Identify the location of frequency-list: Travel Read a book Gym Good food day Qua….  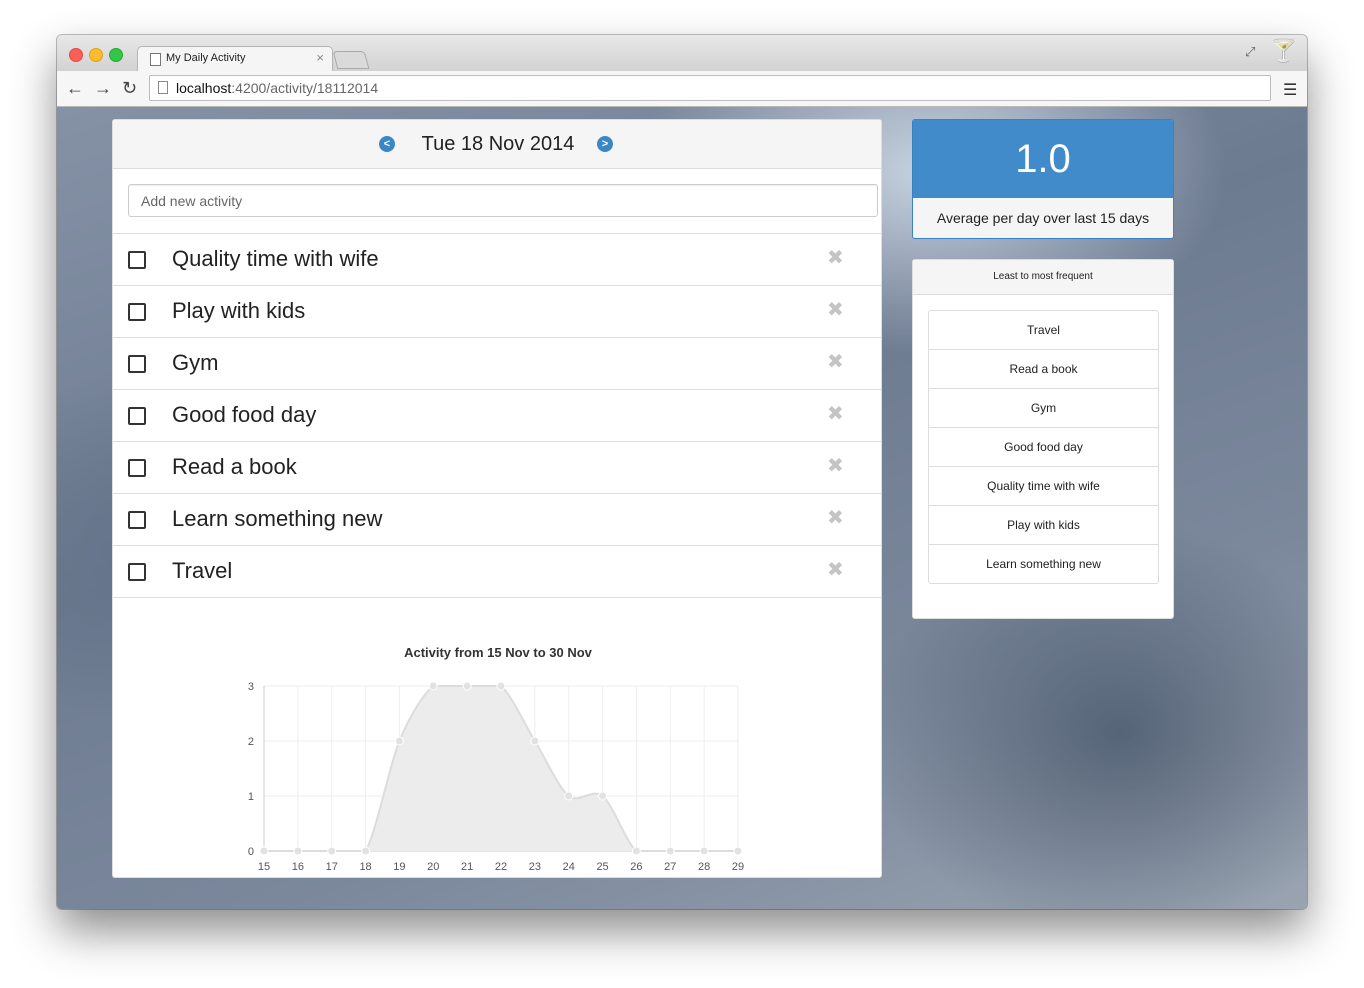
(1043, 447).